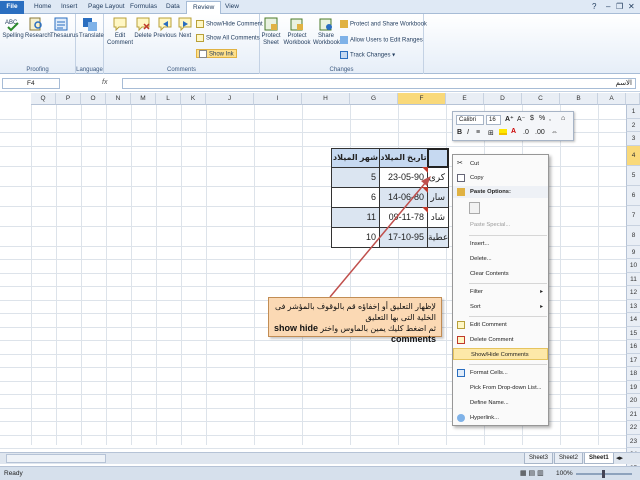 The image size is (640, 480). I want to click on cell-date-2: 14-06-80, so click(403, 197).